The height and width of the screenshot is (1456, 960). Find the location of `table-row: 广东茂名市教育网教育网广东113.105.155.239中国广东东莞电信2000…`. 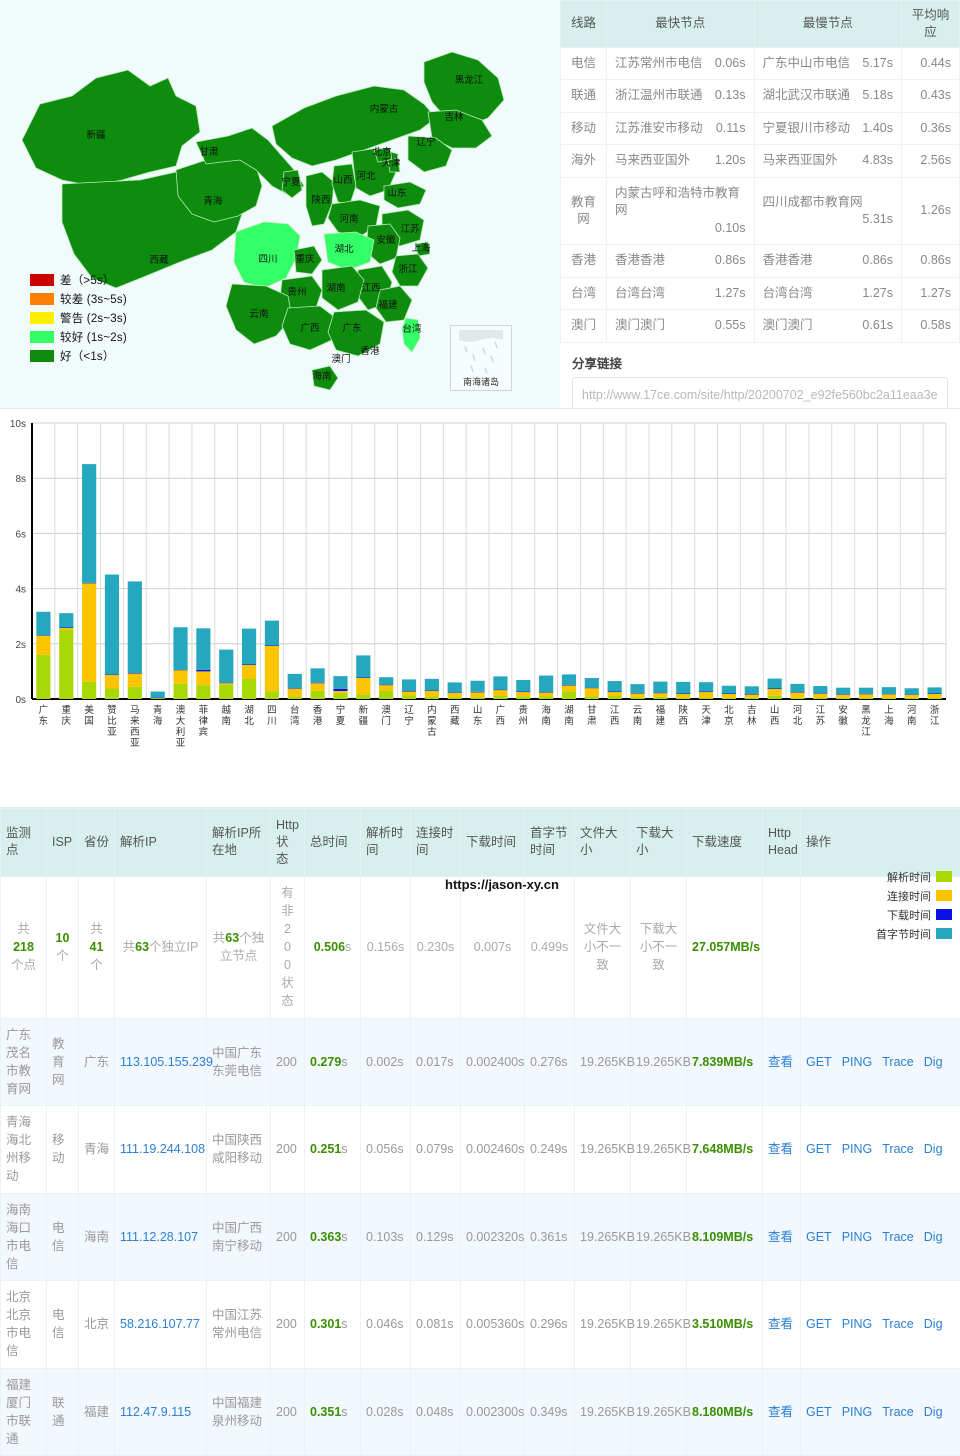

table-row: 广东茂名市教育网教育网广东113.105.155.239中国广东东莞电信2000… is located at coordinates (480, 1062).